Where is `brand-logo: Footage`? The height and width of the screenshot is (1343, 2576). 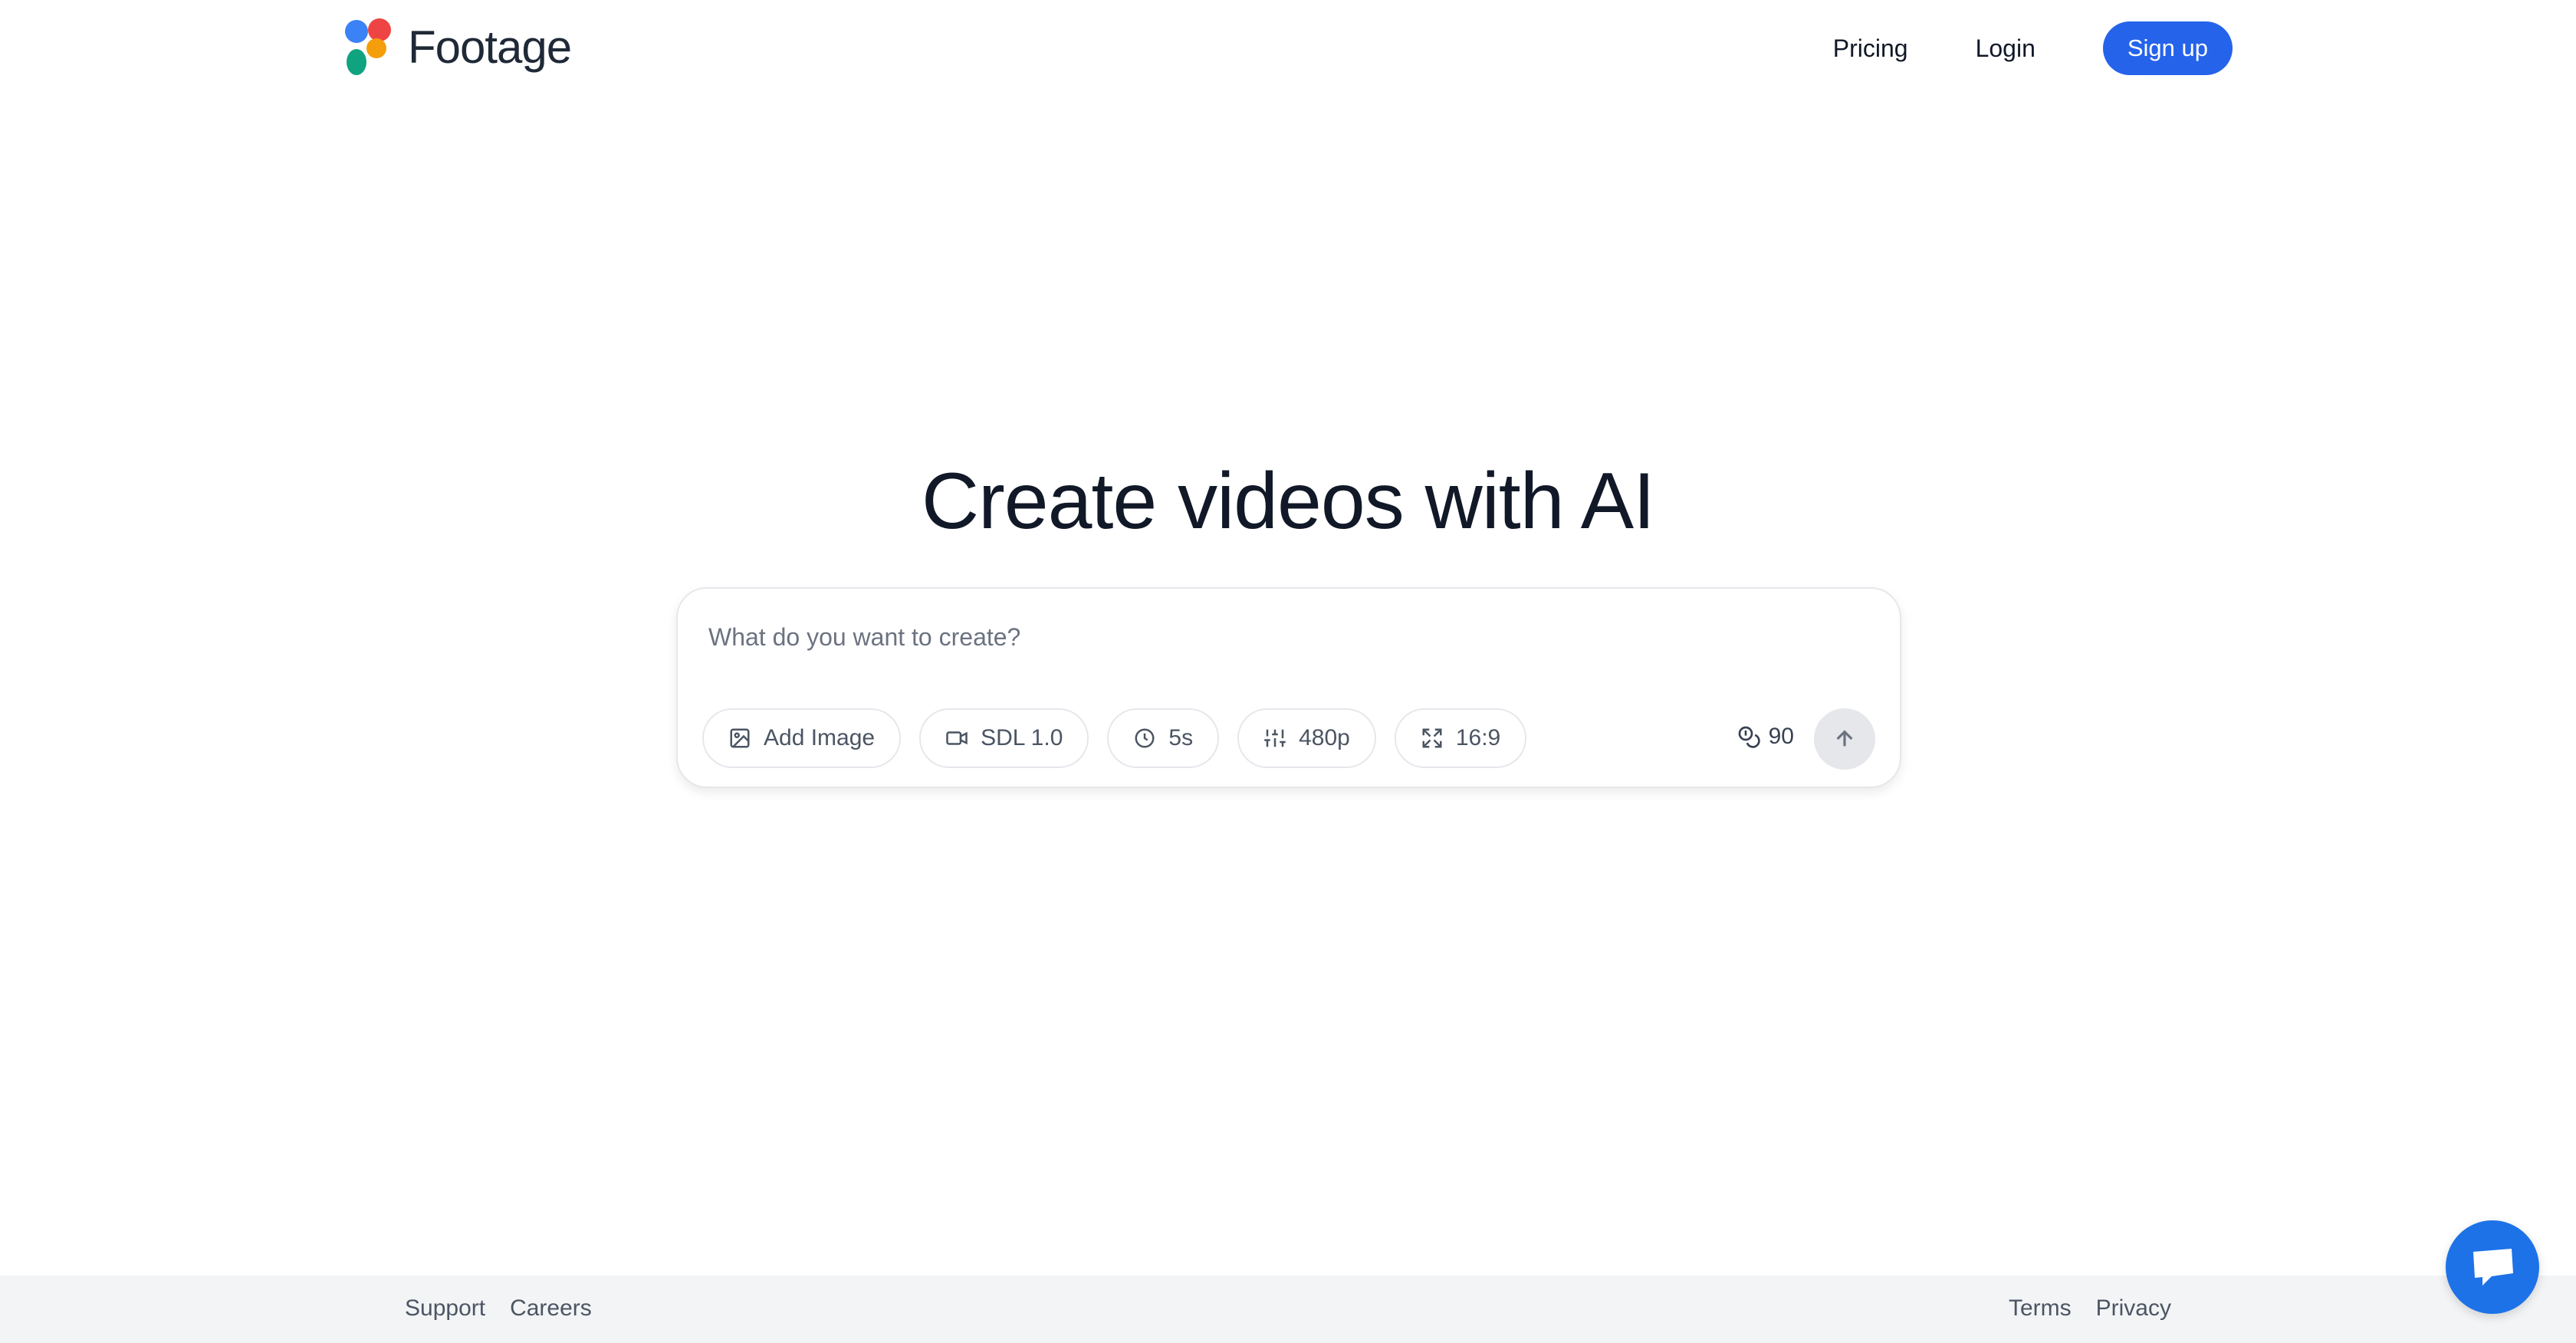 brand-logo: Footage is located at coordinates (458, 48).